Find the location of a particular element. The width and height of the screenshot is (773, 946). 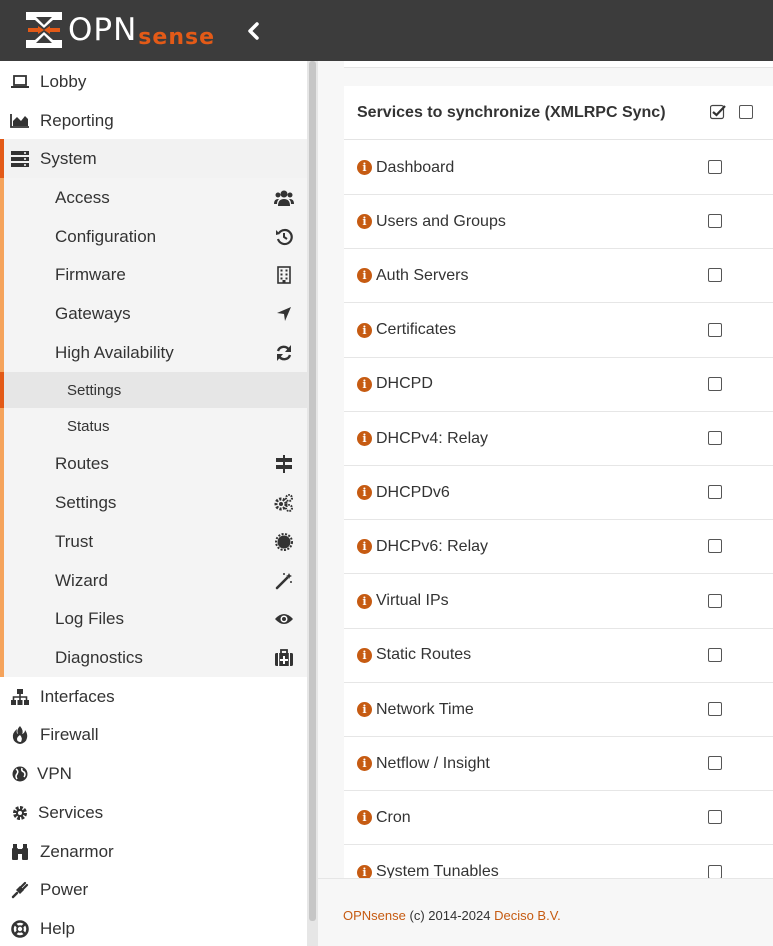

logo-text: OPNsense is located at coordinates (141, 29).